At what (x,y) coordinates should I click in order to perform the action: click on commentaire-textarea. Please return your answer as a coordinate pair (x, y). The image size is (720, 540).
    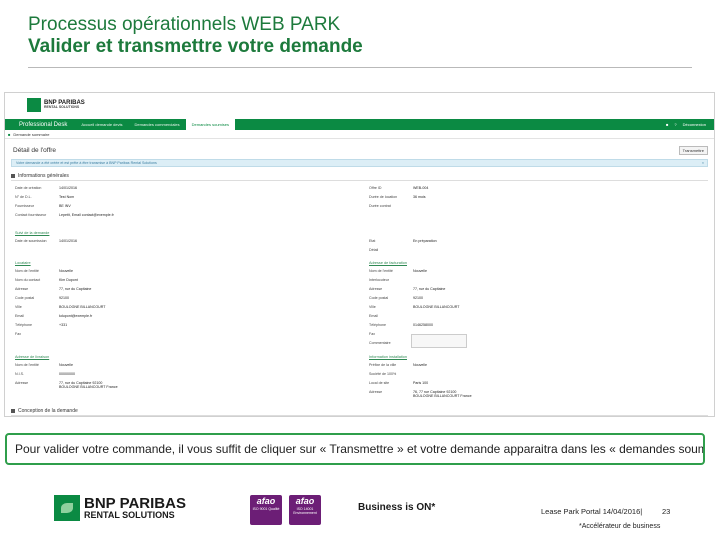
    Looking at the image, I should click on (439, 341).